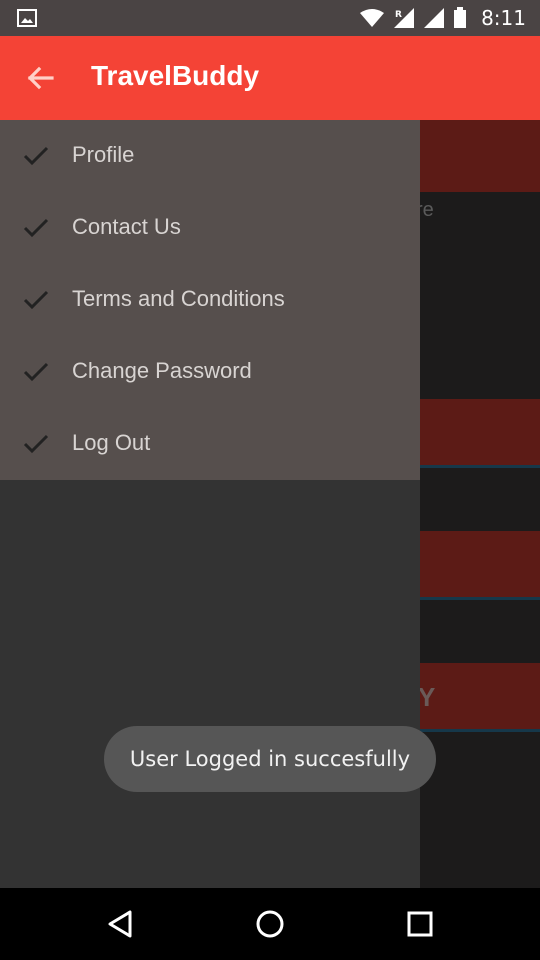 This screenshot has height=960, width=540. What do you see at coordinates (404, 18) in the screenshot?
I see `signal-roaming-icon: R` at bounding box center [404, 18].